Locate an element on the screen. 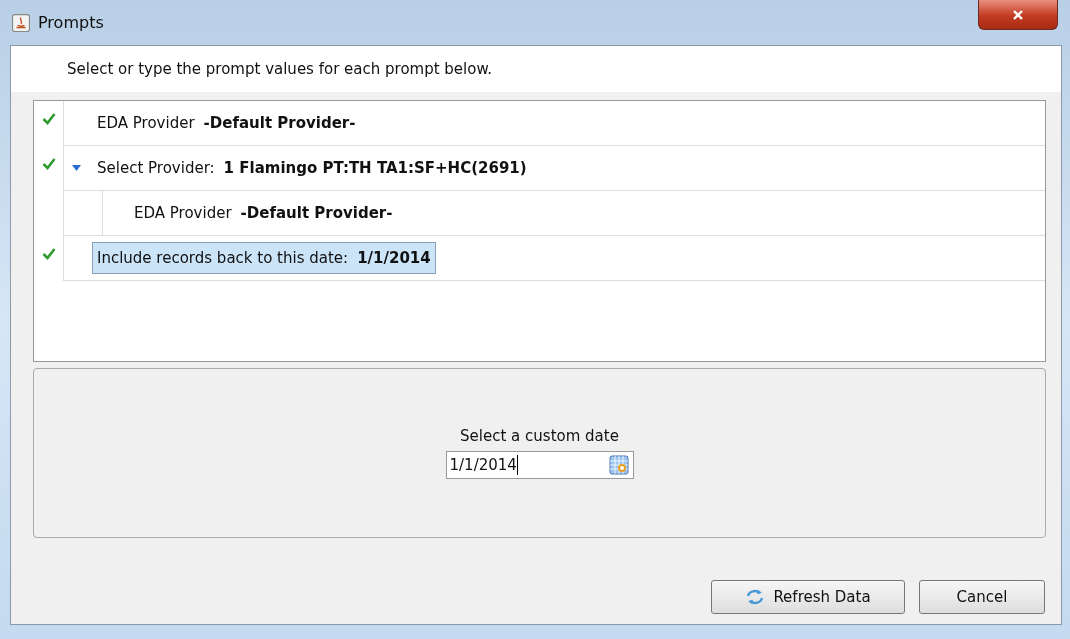 The image size is (1070, 639). date-field: 1/1/2014 is located at coordinates (539, 465).